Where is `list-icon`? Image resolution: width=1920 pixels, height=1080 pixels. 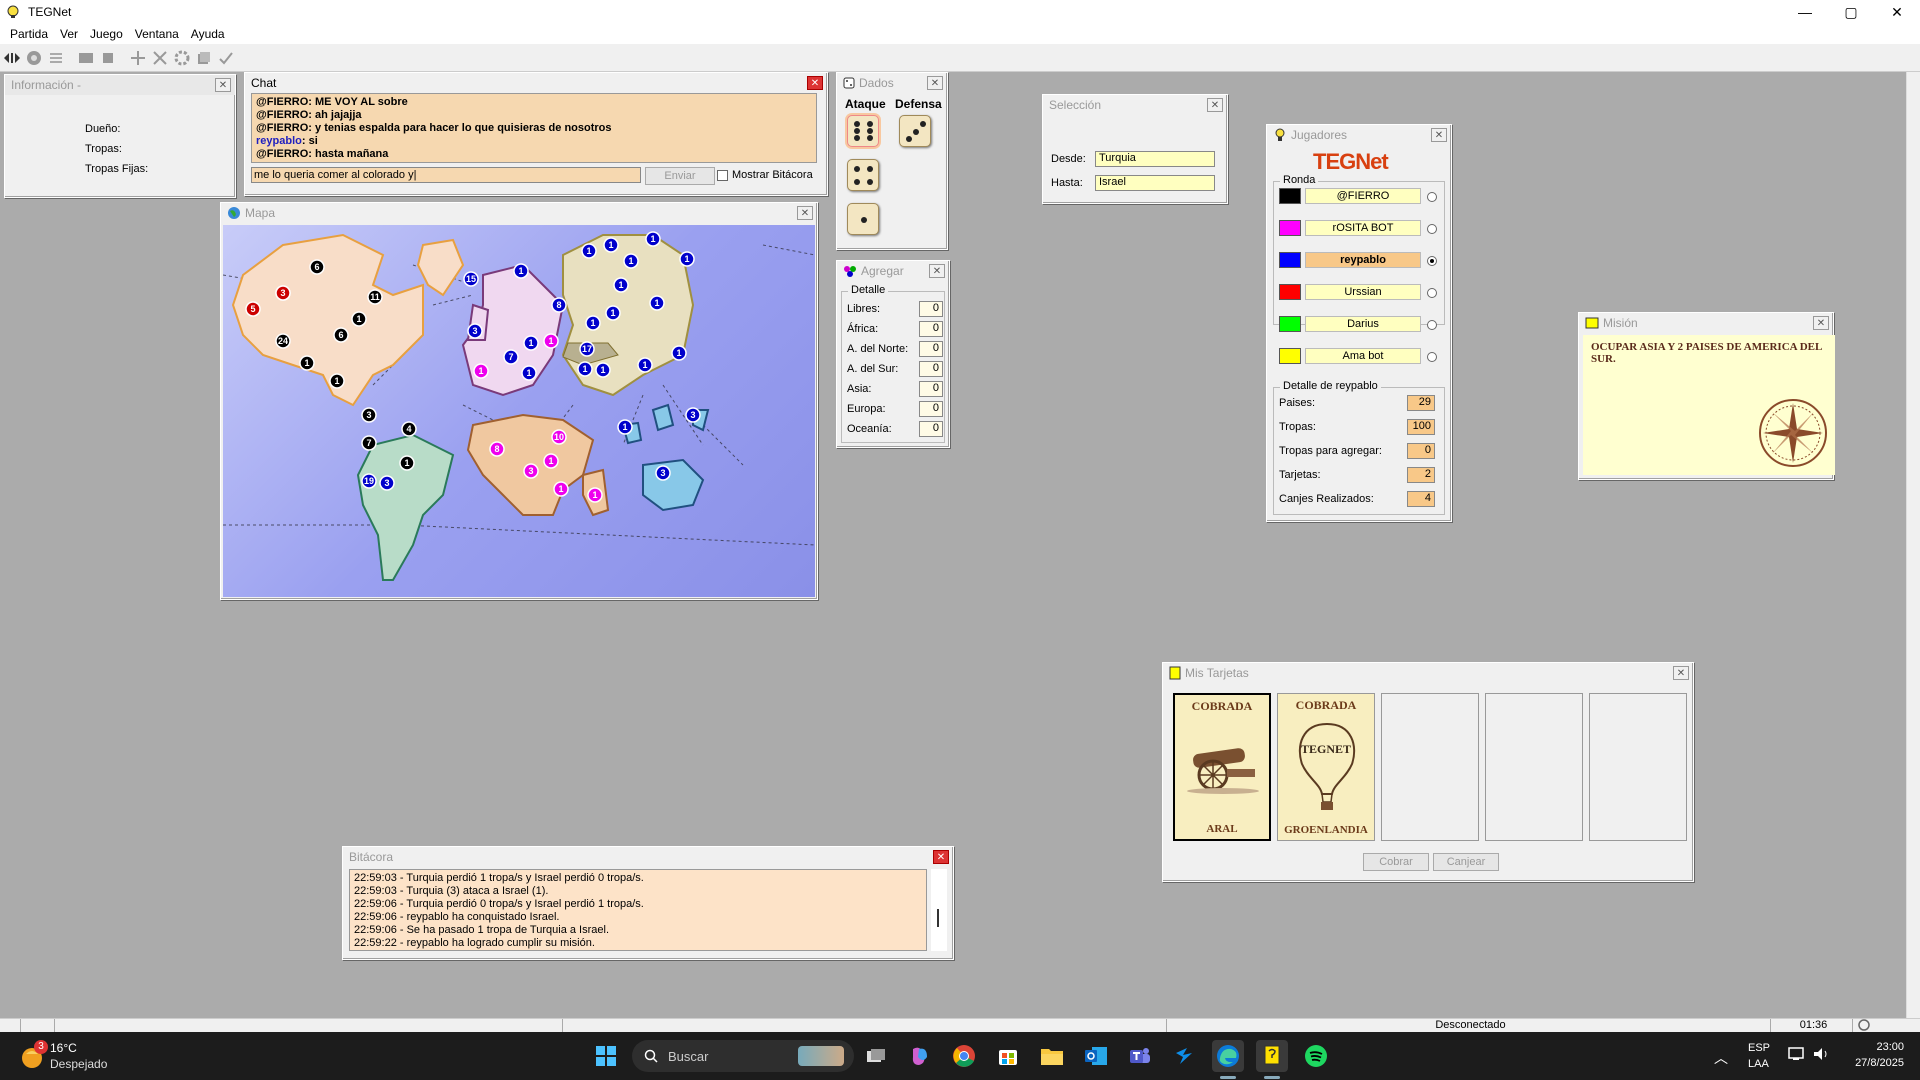
list-icon is located at coordinates (56, 58).